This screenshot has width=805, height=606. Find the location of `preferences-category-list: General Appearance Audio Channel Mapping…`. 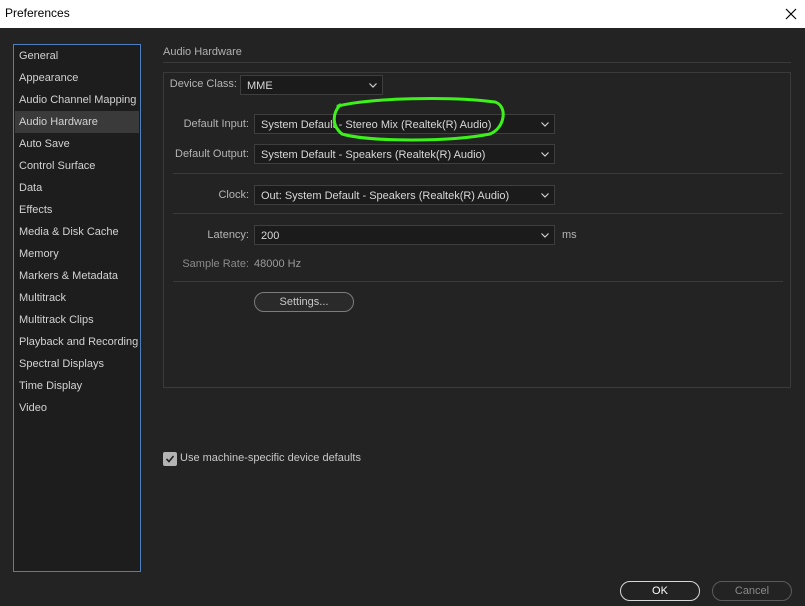

preferences-category-list: General Appearance Audio Channel Mapping… is located at coordinates (77, 308).